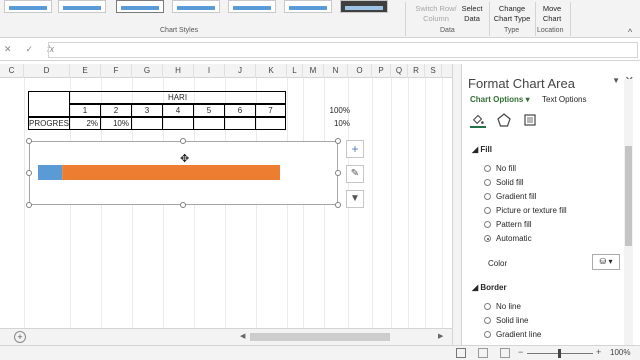  What do you see at coordinates (502, 306) in the screenshot?
I see `border-option-no-line: No line` at bounding box center [502, 306].